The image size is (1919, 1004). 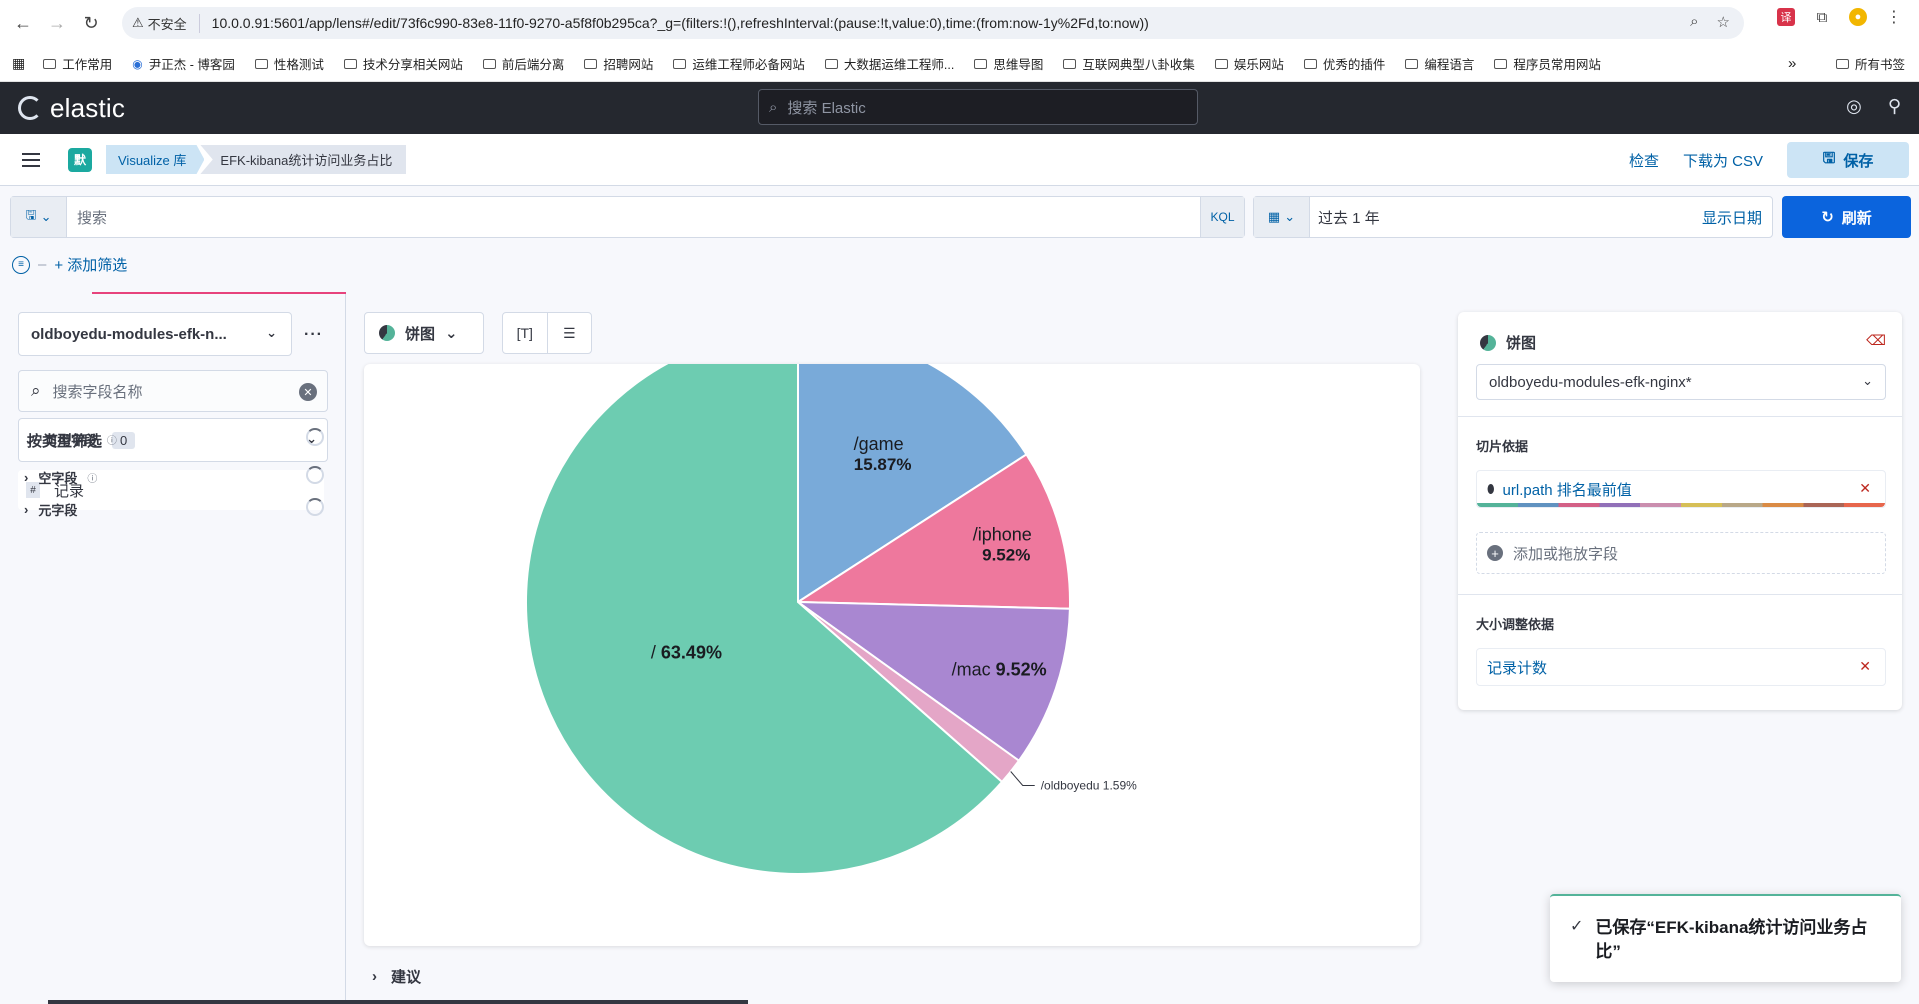 I want to click on query-bar: 🖫 ⌄ 搜索 KQL, so click(x=627, y=217).